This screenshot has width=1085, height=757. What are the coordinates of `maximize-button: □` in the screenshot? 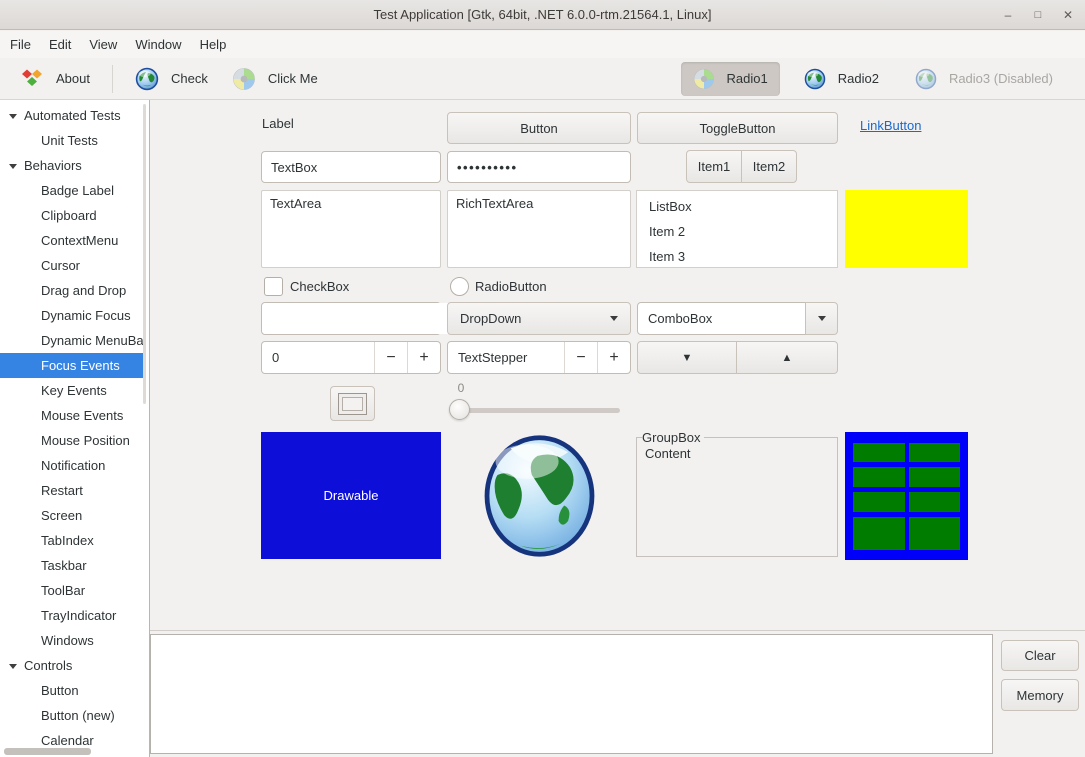 It's located at (1038, 15).